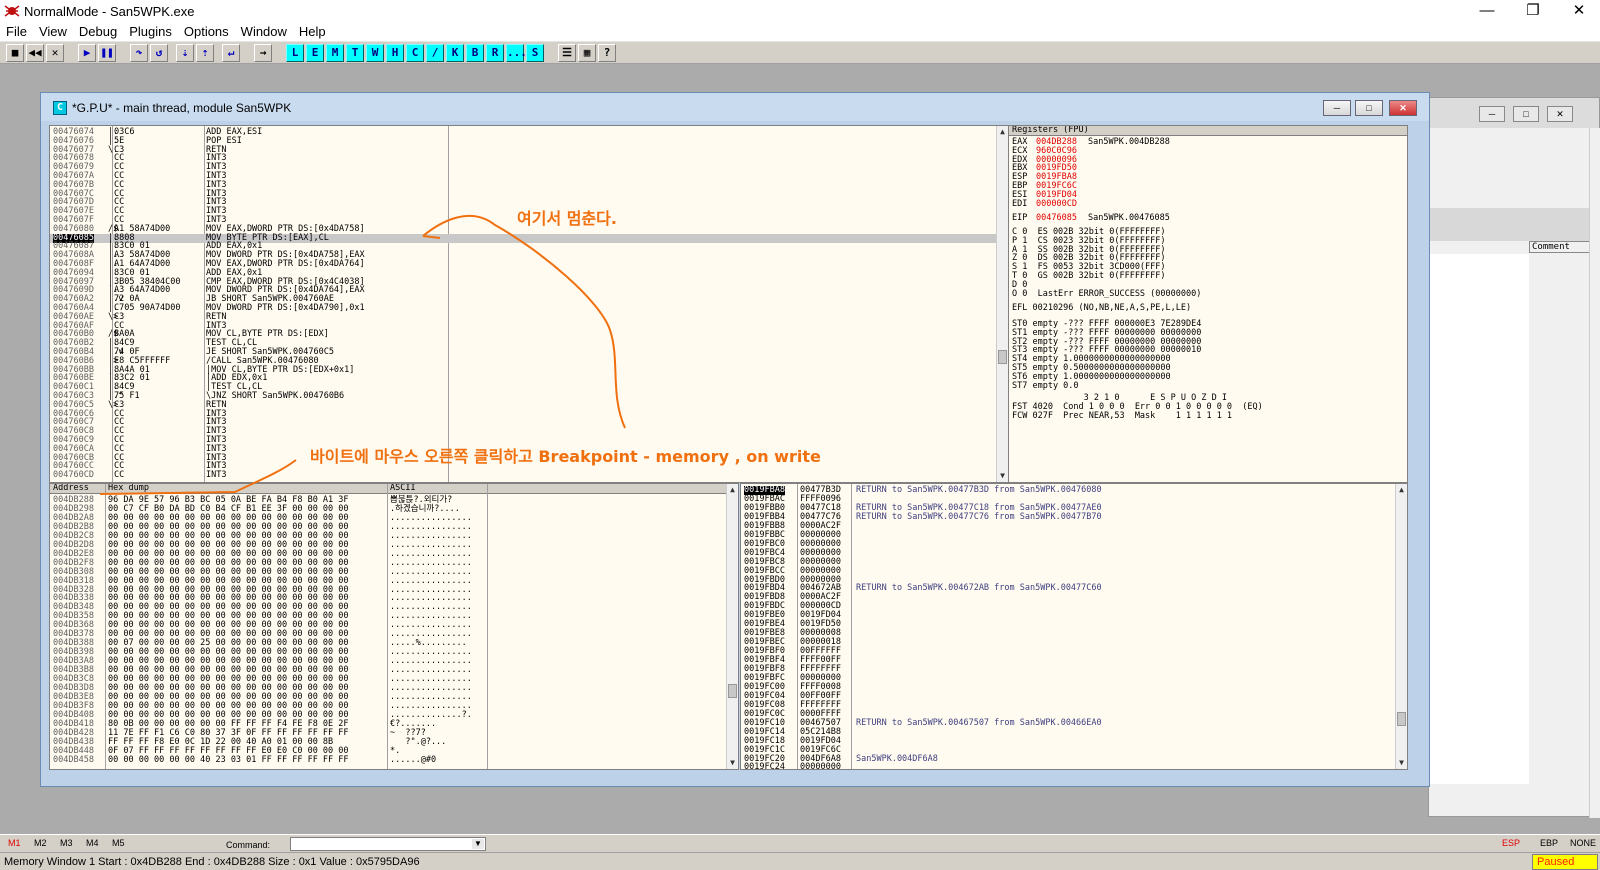 This screenshot has height=870, width=1600. What do you see at coordinates (1511, 843) in the screenshot?
I see `reg-esp-toggle: ESP` at bounding box center [1511, 843].